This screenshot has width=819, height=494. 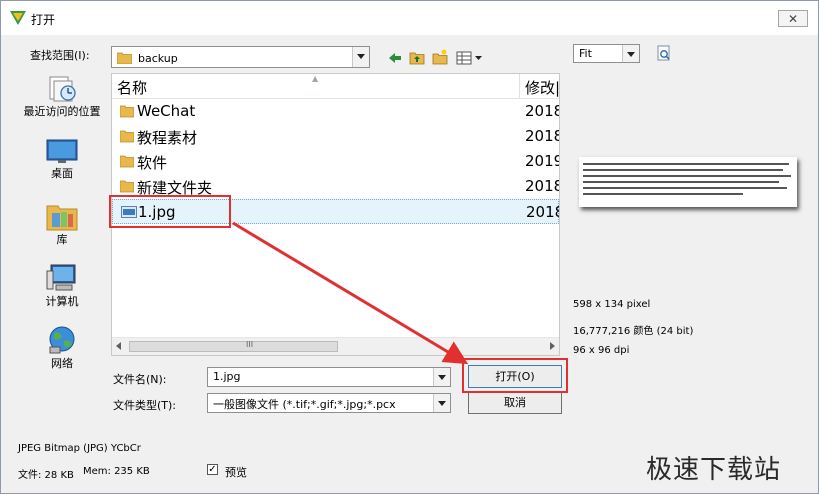 What do you see at coordinates (601, 350) in the screenshot?
I see `image-dpi: 96 x 96 dpi` at bounding box center [601, 350].